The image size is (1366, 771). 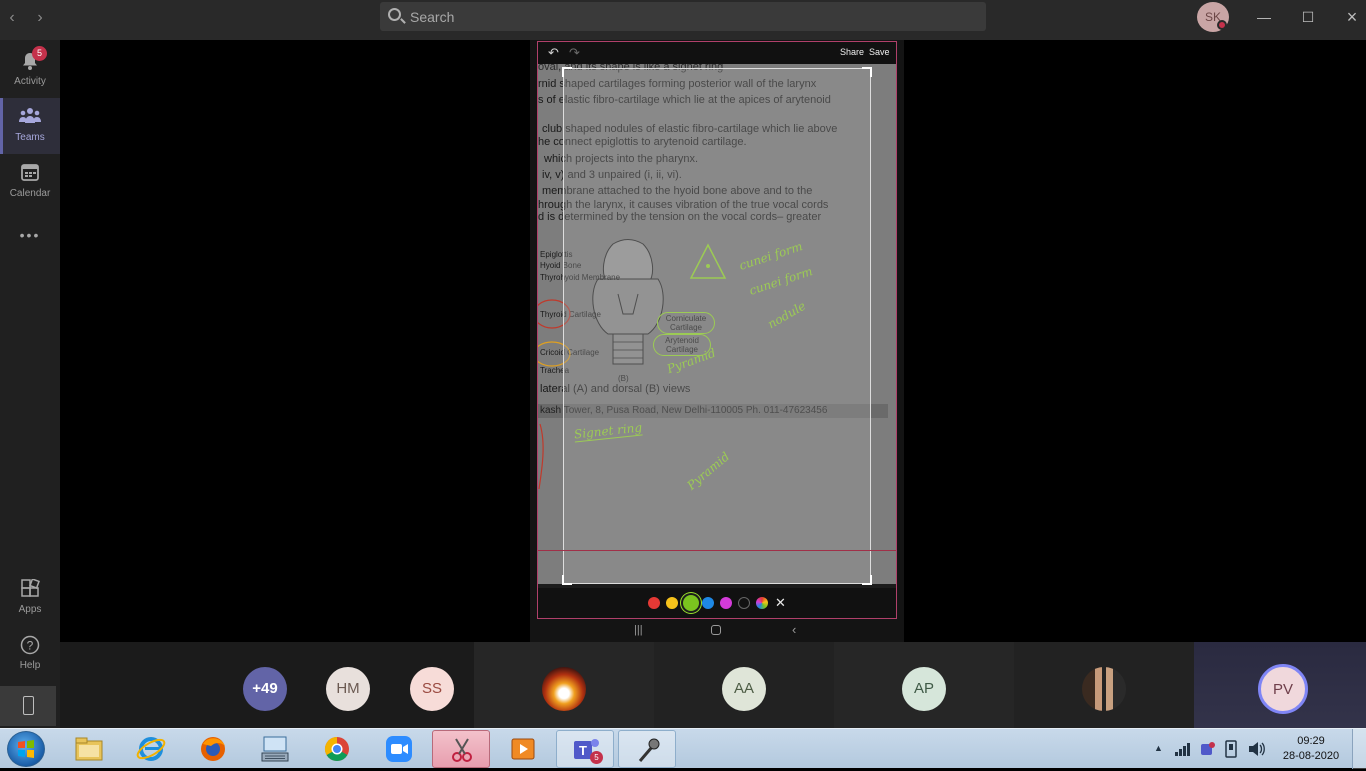 I want to click on mobile-device-button, so click(x=28, y=706).